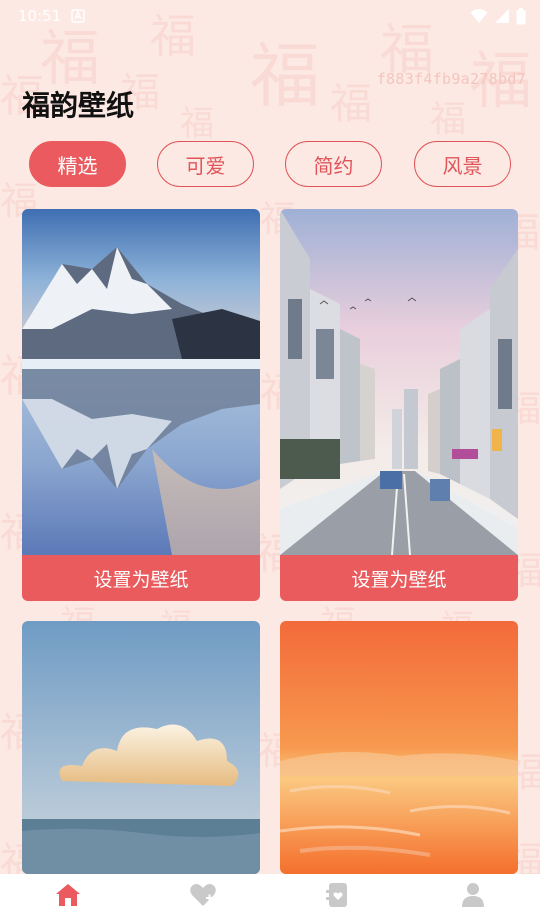 The width and height of the screenshot is (540, 920). Describe the element at coordinates (270, 897) in the screenshot. I see `bottom-nav` at that location.